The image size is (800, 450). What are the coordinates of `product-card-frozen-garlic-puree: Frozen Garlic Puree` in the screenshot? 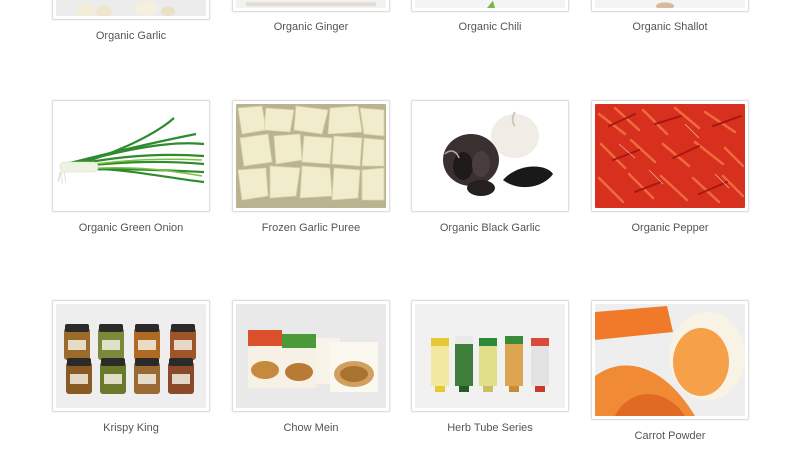 It's located at (311, 167).